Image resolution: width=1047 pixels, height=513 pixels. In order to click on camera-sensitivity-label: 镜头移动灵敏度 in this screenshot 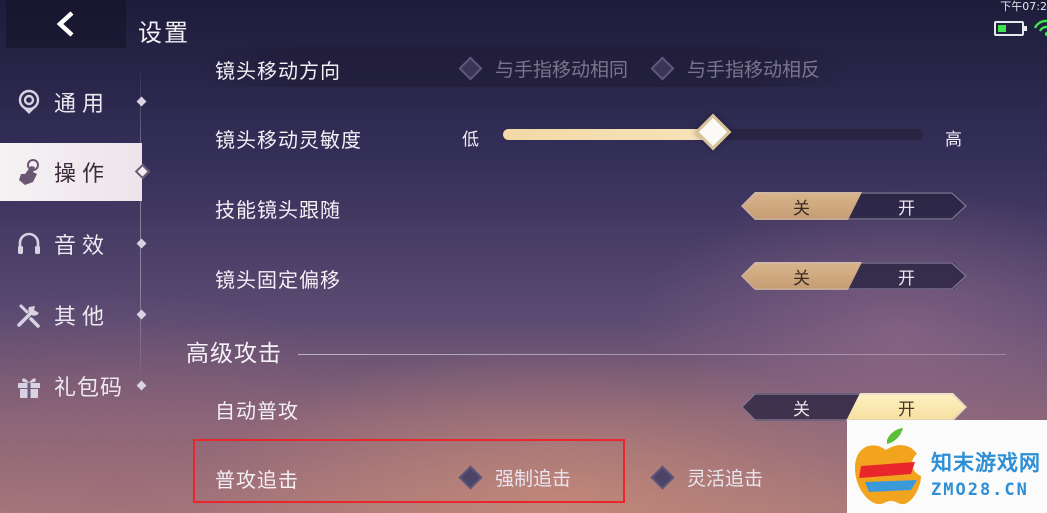, I will do `click(288, 140)`.